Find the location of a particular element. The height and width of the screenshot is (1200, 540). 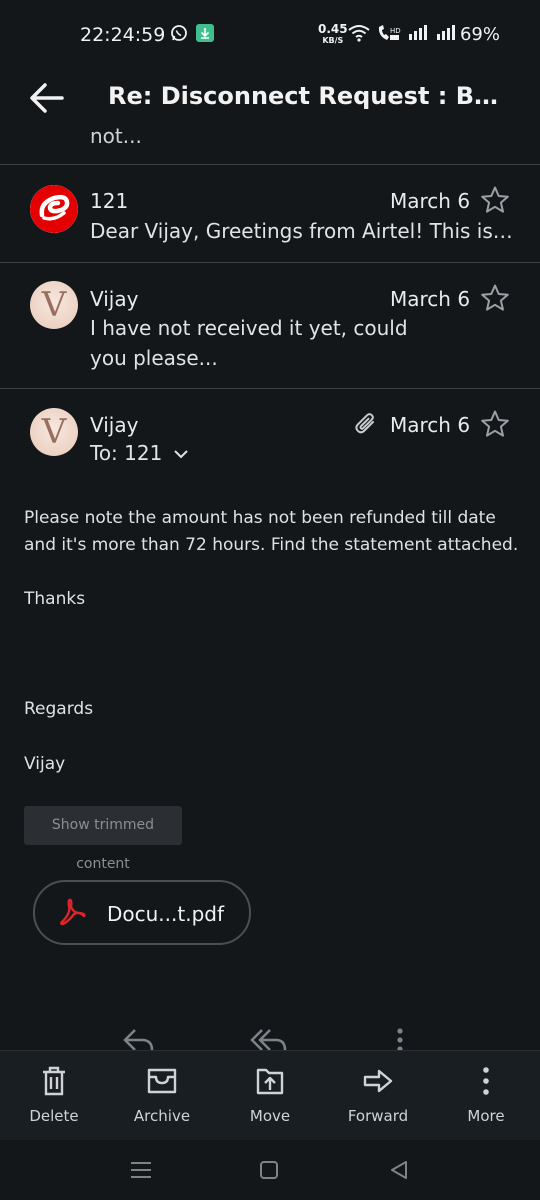

more-vertical-icon is located at coordinates (486, 1081).